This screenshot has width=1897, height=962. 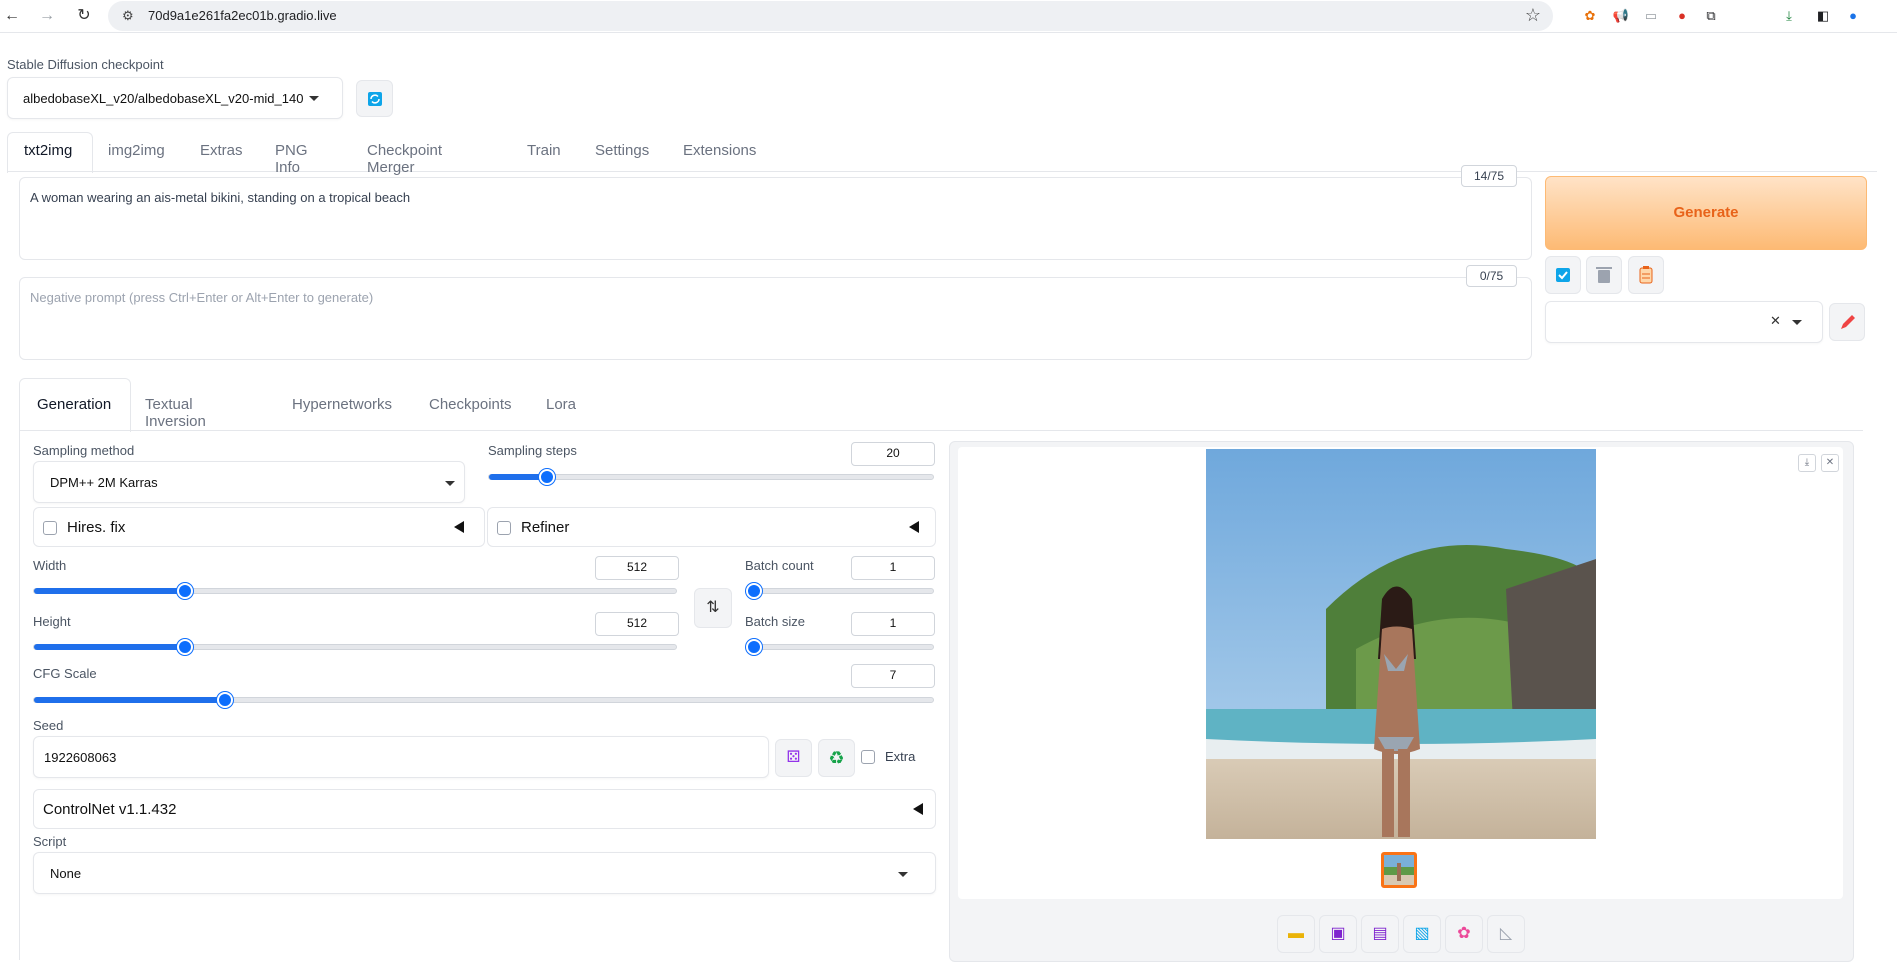 What do you see at coordinates (128, 16) in the screenshot?
I see `site-info-icon: ⚙` at bounding box center [128, 16].